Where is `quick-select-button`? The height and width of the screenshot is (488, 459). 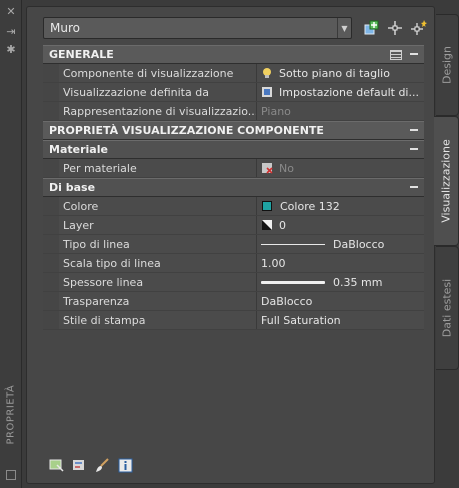
quick-select-button is located at coordinates (371, 28).